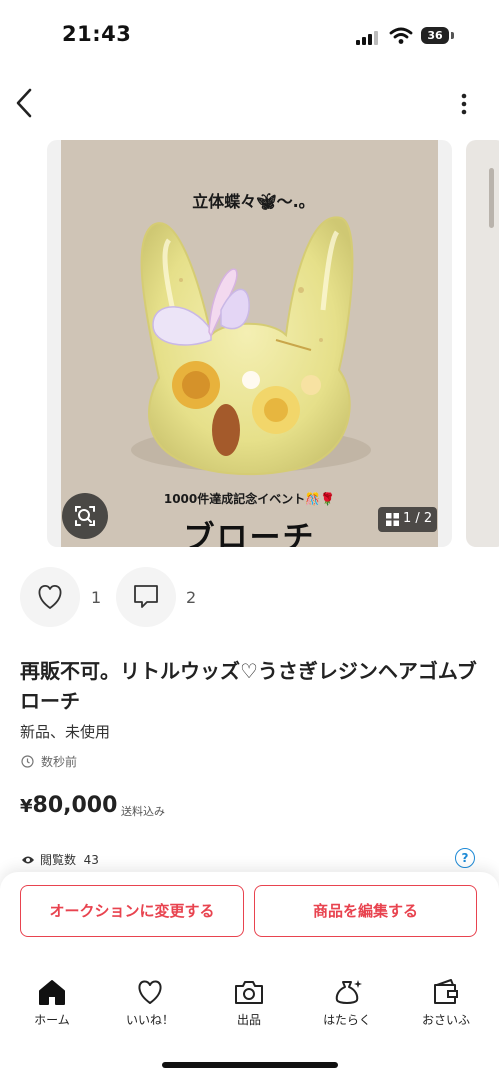 The image size is (499, 1080). I want to click on image-search-icon, so click(85, 516).